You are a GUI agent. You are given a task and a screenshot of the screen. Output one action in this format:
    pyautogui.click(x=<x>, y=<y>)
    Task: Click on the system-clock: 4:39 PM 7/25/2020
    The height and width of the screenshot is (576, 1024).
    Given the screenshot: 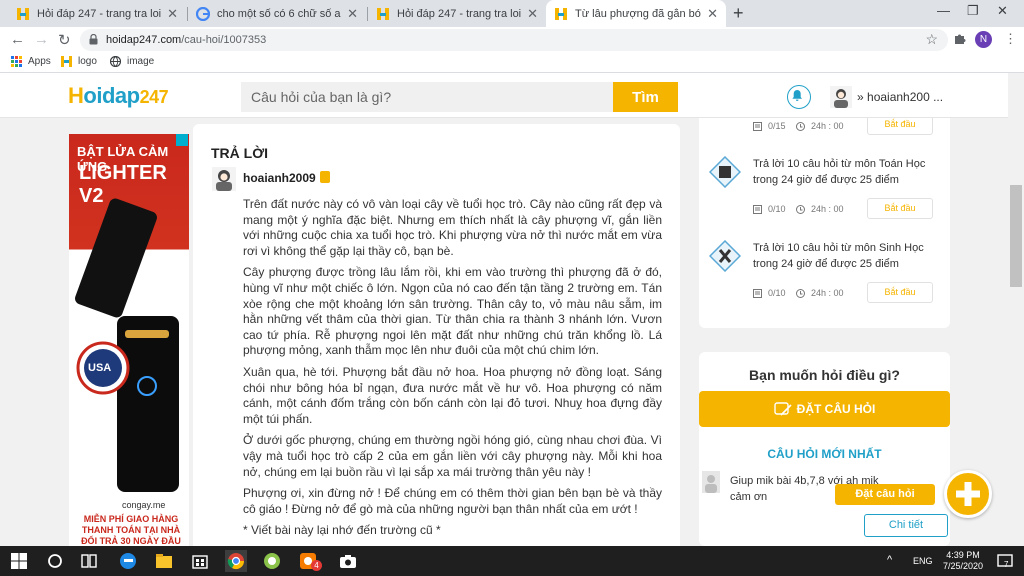 What is the action you would take?
    pyautogui.click(x=963, y=561)
    